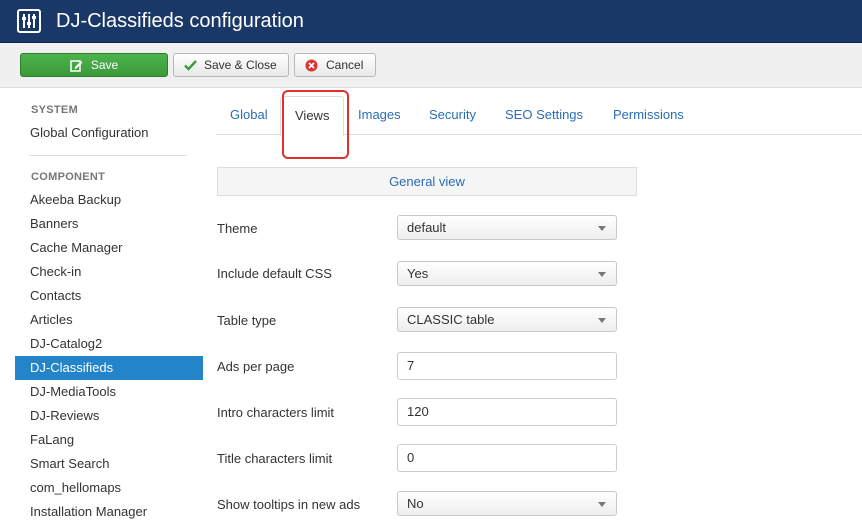 This screenshot has height=522, width=862. What do you see at coordinates (104, 65) in the screenshot?
I see `save-label: Save` at bounding box center [104, 65].